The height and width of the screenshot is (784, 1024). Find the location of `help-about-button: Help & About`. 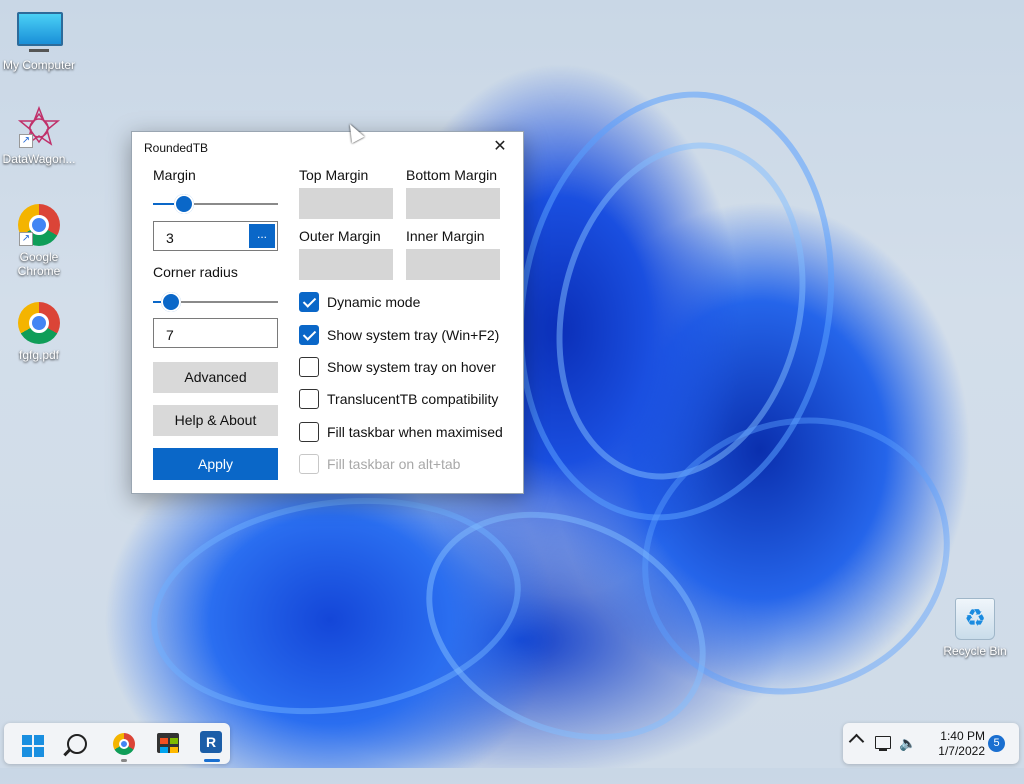

help-about-button: Help & About is located at coordinates (215, 420).